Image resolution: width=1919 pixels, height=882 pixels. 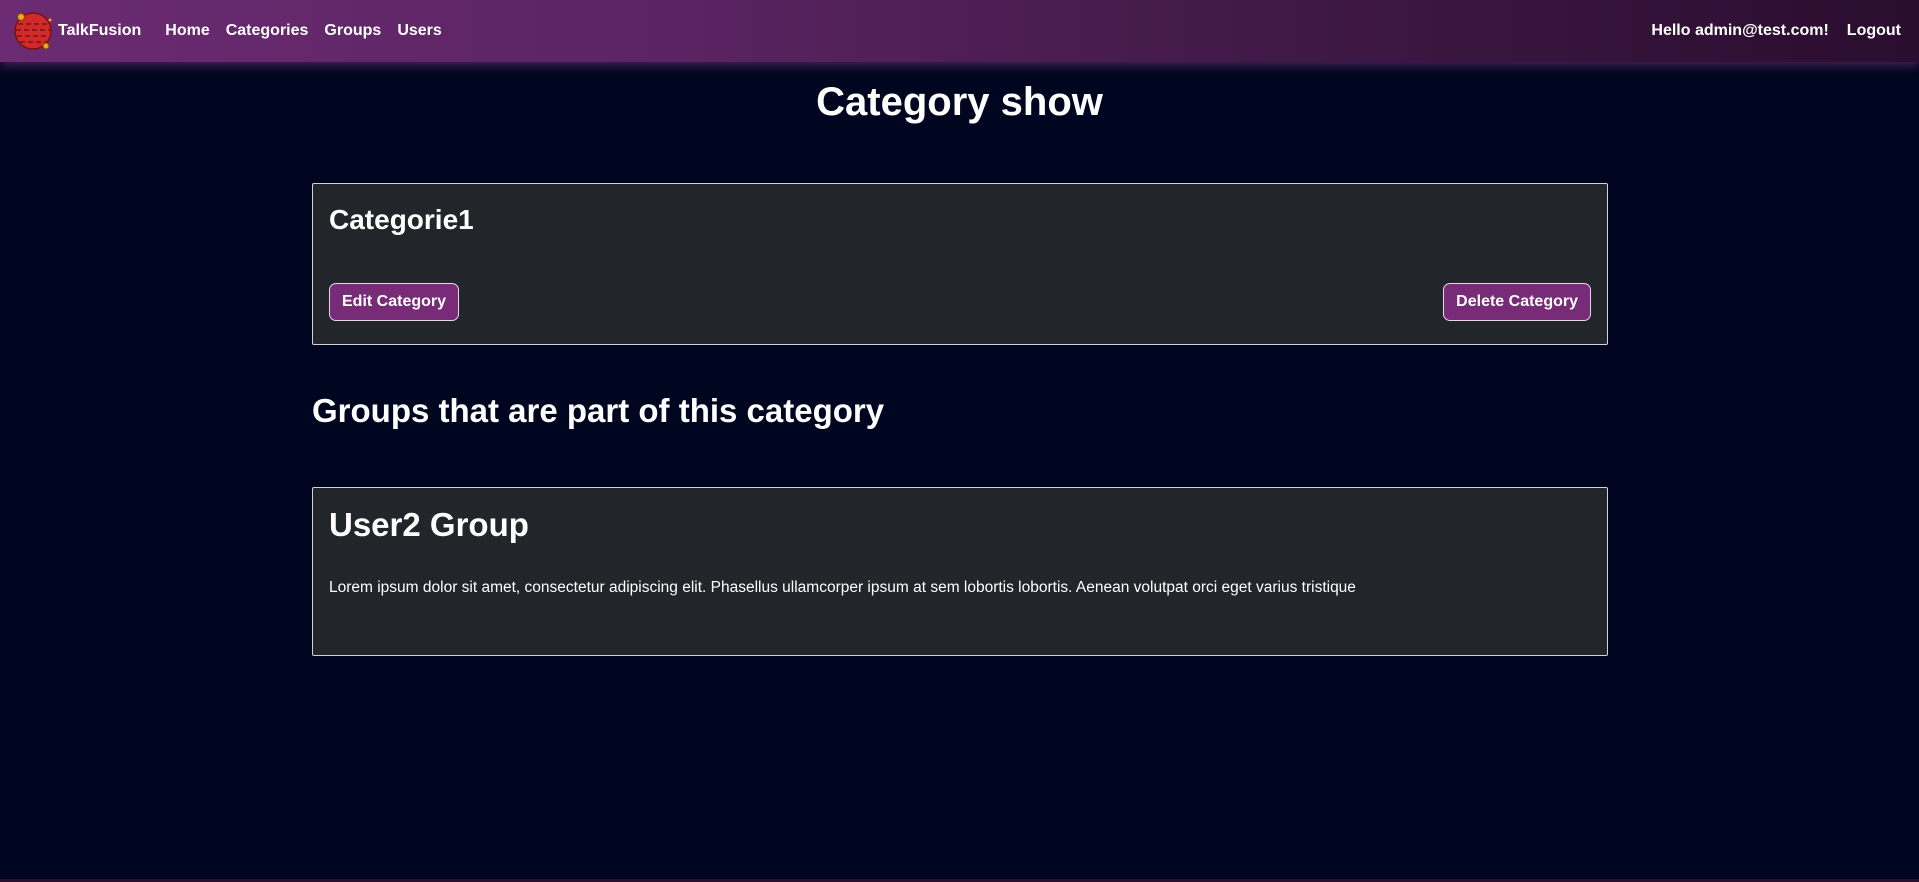 I want to click on nav-user-area: Hello admin@test.com! Logout, so click(x=1776, y=31).